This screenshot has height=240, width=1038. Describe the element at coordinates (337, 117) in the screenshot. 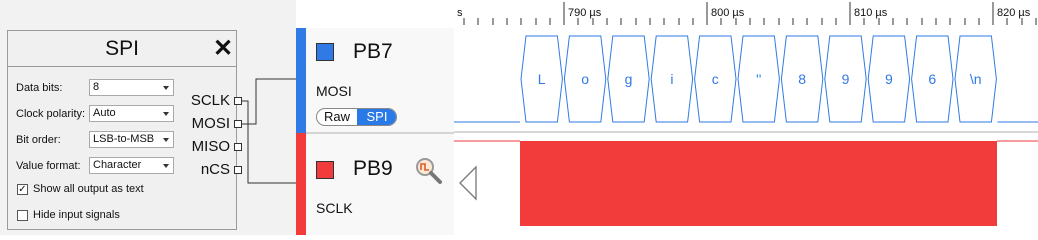

I see `toggle-raw-option: Raw` at that location.